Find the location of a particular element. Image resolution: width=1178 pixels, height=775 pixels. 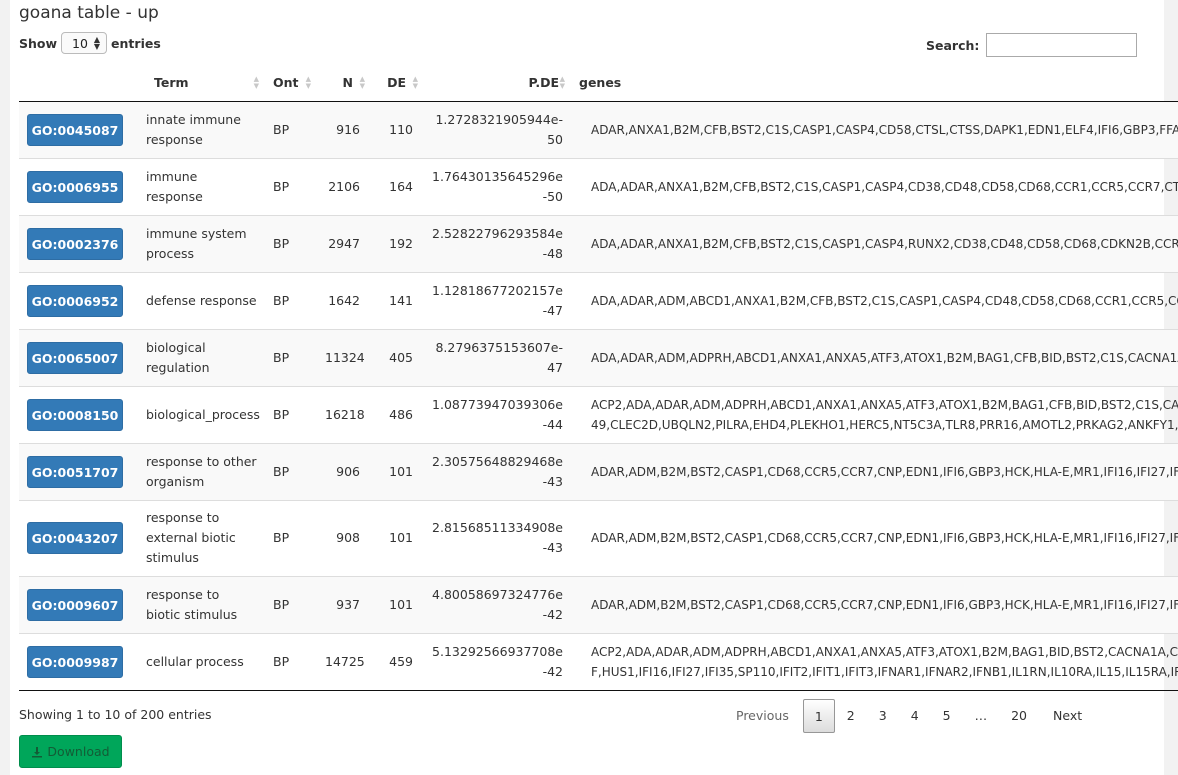

pde-text: 4.80058697324776e-42 is located at coordinates (497, 604).